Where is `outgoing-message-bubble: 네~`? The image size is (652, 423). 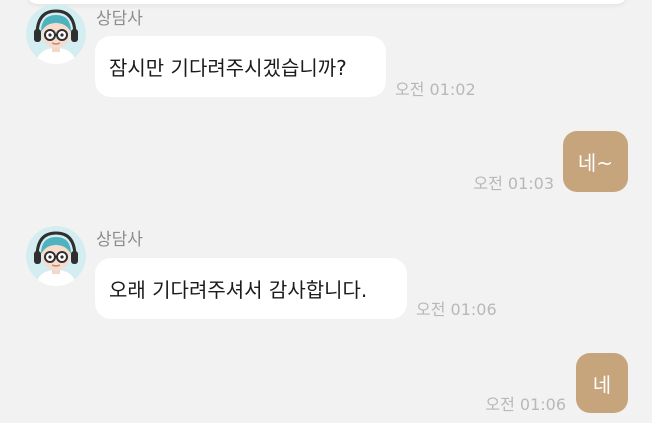 outgoing-message-bubble: 네~ is located at coordinates (595, 161).